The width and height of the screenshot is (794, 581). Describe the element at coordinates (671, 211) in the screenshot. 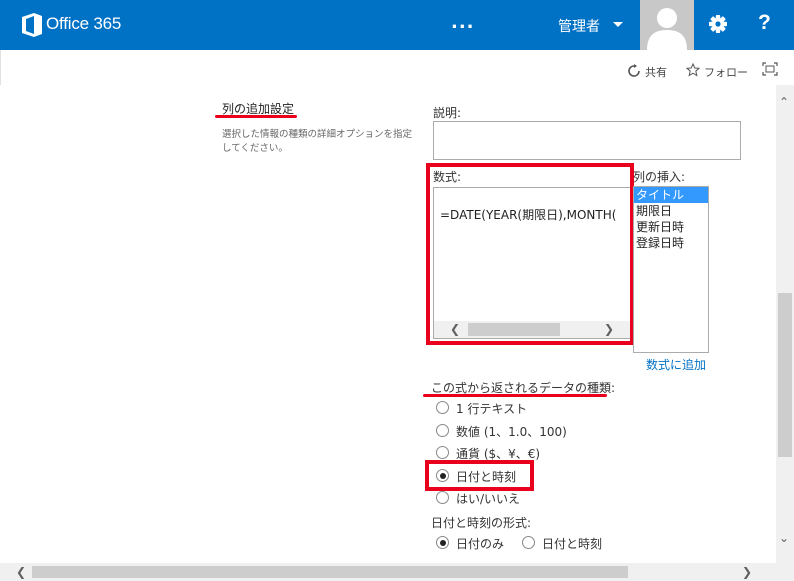

I see `list-item: 期限日` at that location.